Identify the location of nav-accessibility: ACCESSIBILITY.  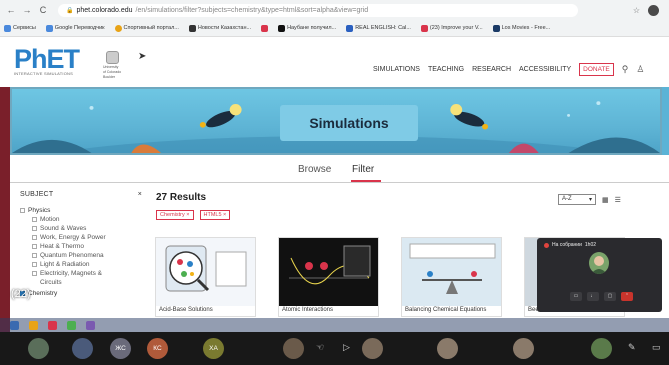
(545, 69).